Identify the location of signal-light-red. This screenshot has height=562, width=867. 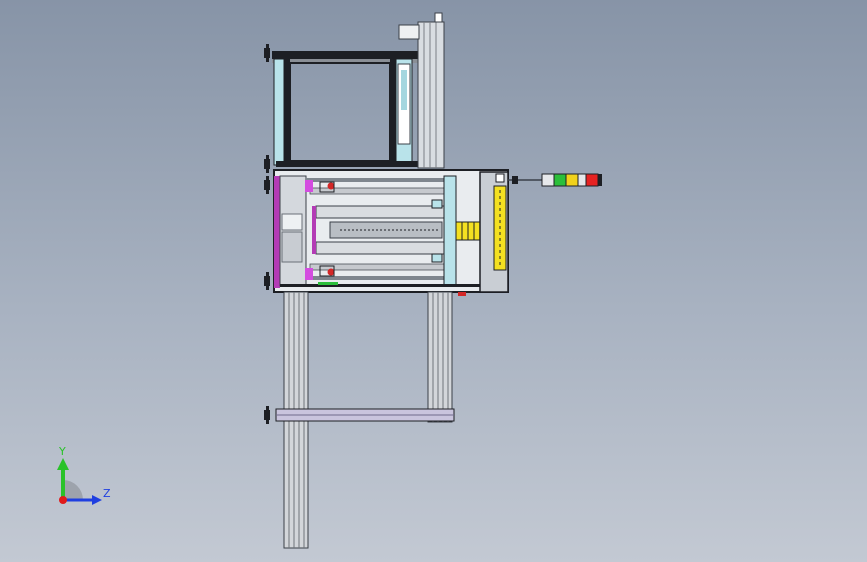
(592, 180).